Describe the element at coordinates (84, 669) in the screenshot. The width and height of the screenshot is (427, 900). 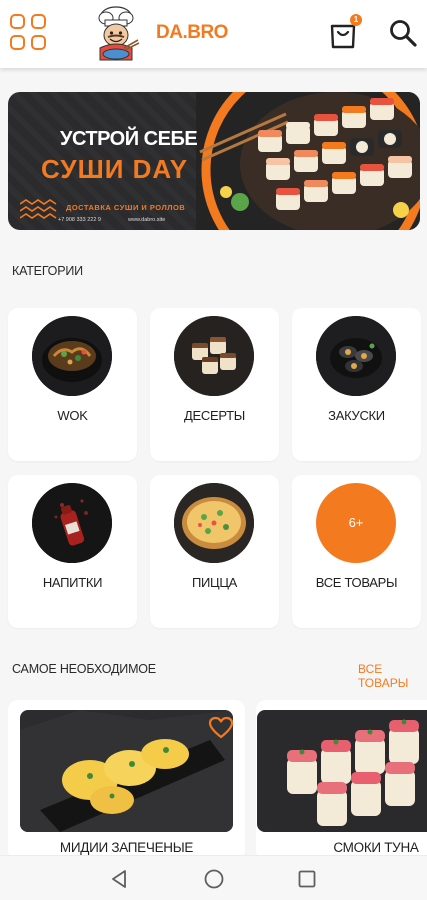
I see `essentials-title: САМОЕ НЕОБХОДИМОЕ` at that location.